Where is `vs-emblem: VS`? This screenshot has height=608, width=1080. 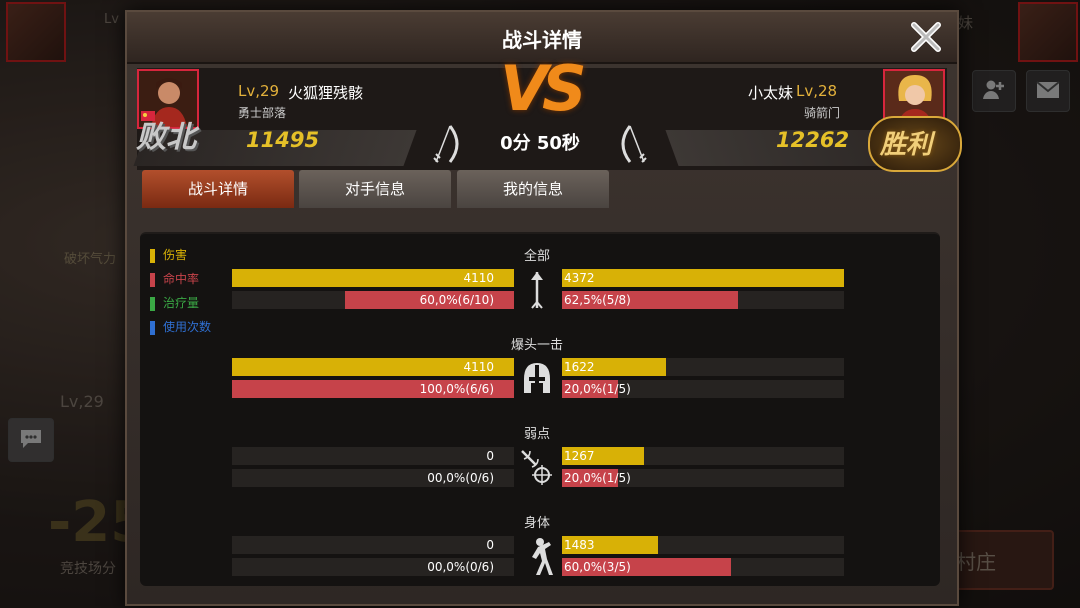 vs-emblem: VS is located at coordinates (543, 88).